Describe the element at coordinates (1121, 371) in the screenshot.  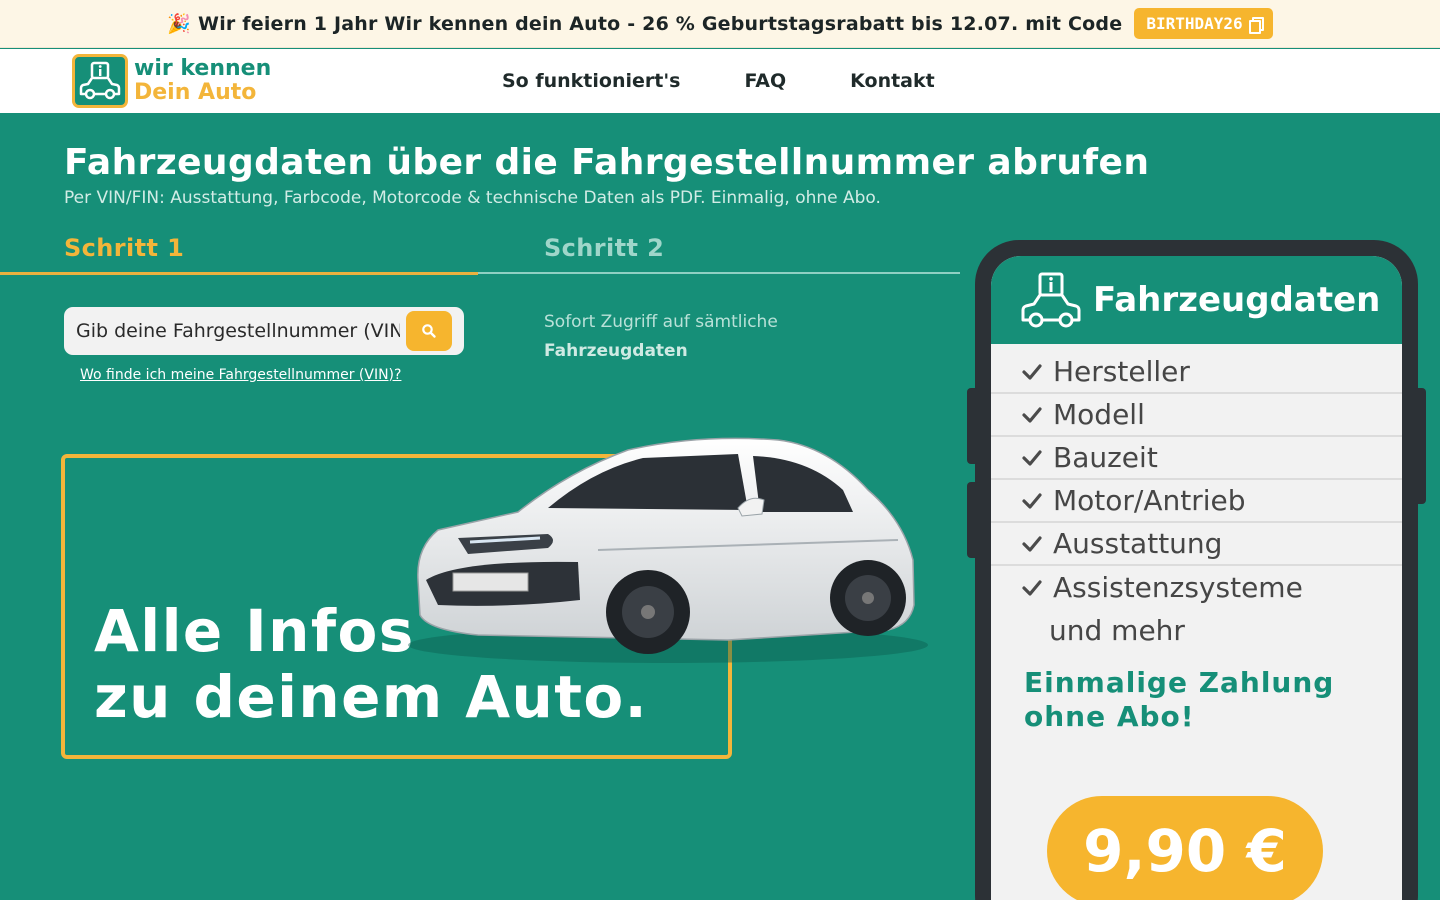
I see `feature-label: Hersteller` at that location.